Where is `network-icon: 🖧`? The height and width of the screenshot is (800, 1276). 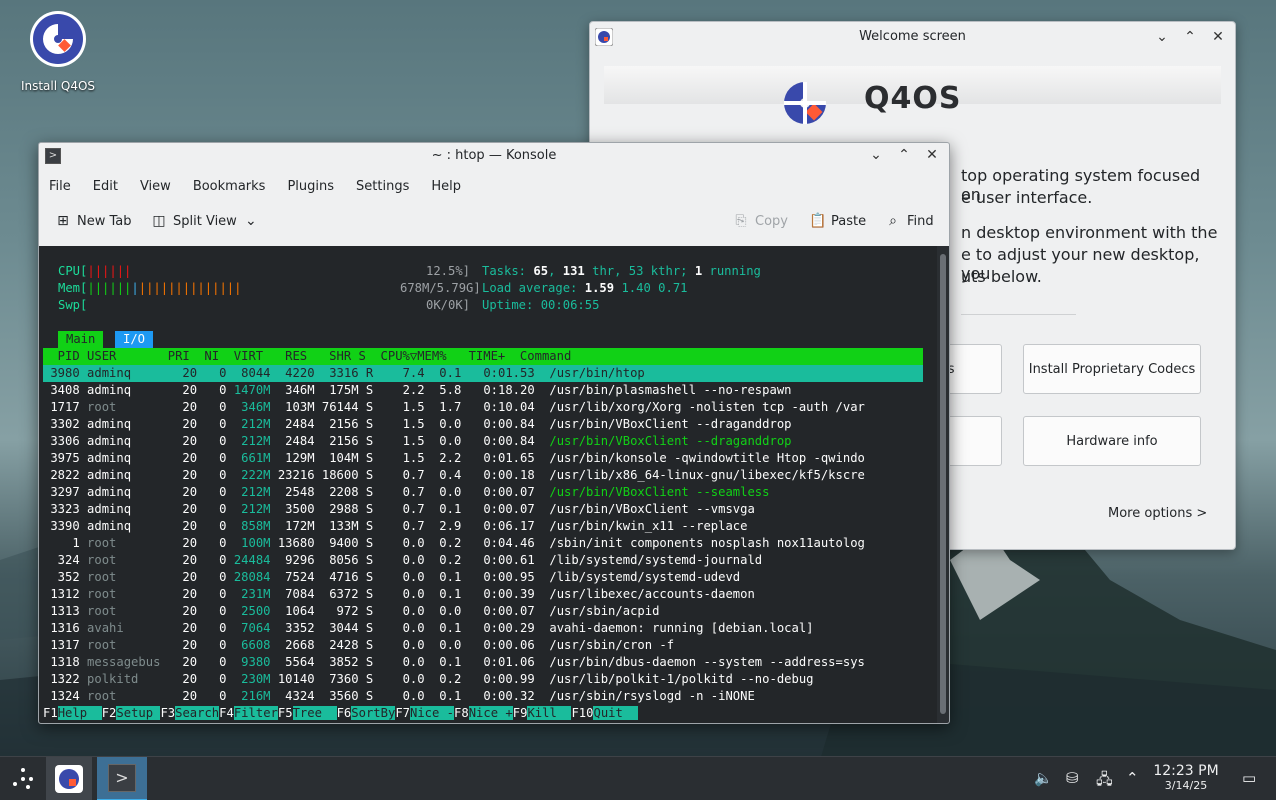 network-icon: 🖧 is located at coordinates (1104, 781).